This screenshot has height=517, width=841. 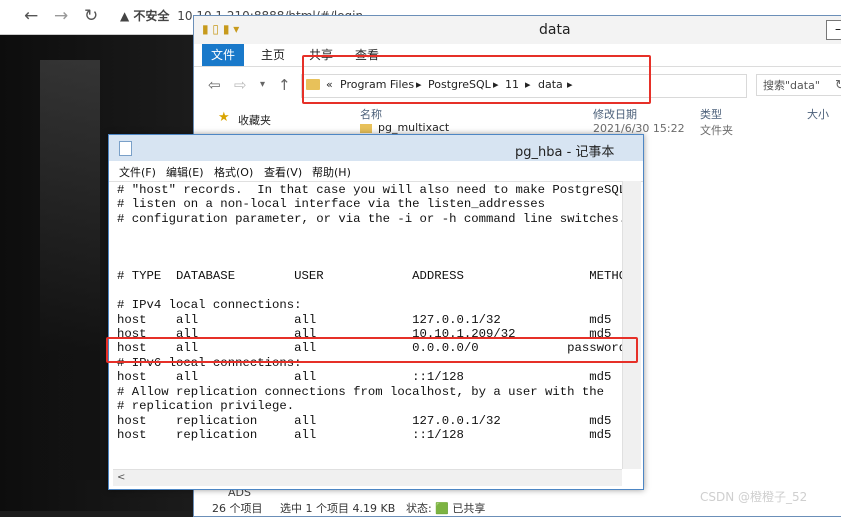 I want to click on back-arrow-icon: ⇦, so click(x=214, y=85).